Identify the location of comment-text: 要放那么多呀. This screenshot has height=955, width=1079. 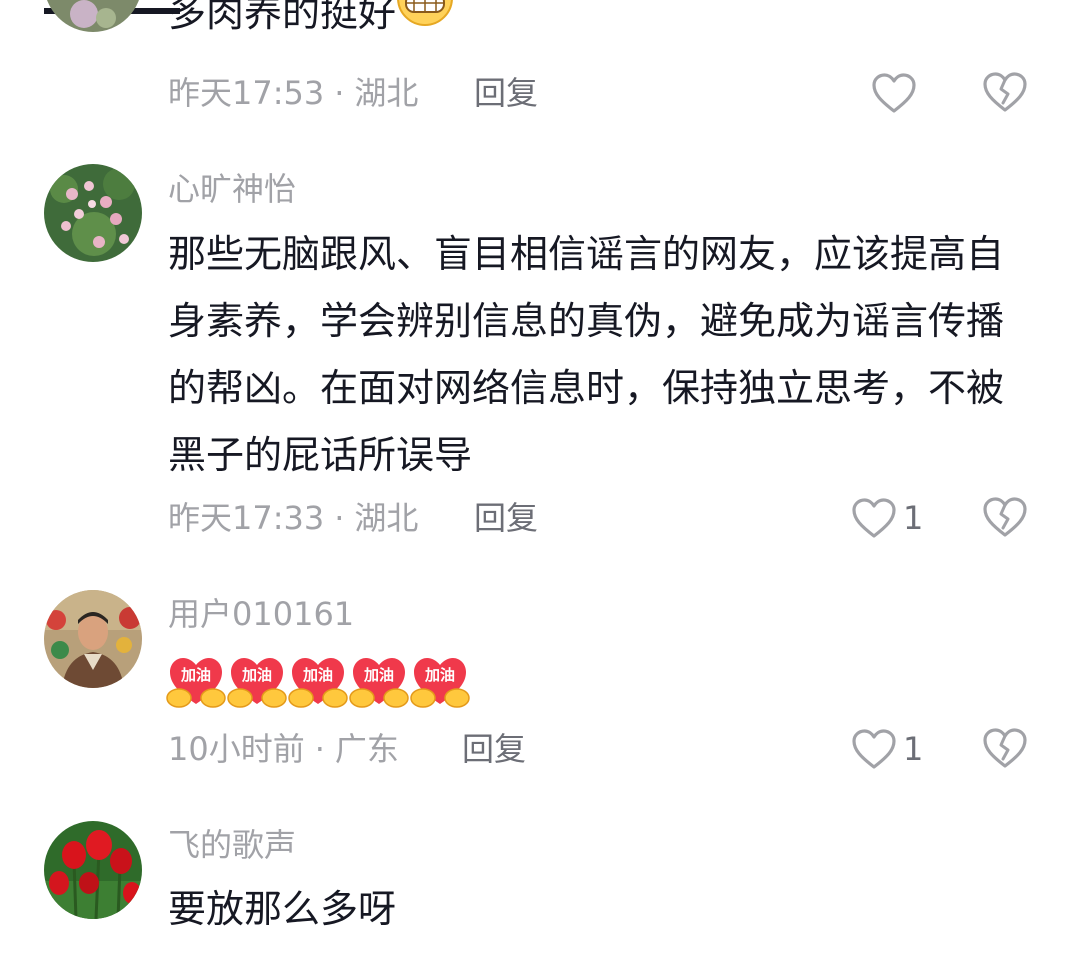
(282, 909).